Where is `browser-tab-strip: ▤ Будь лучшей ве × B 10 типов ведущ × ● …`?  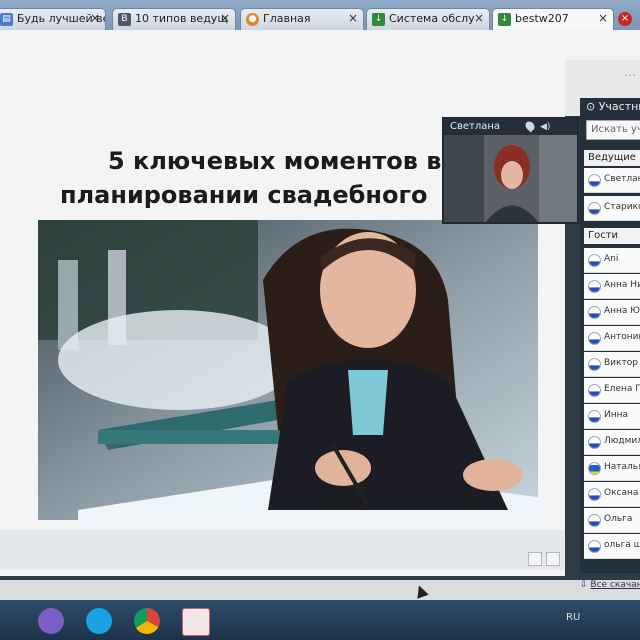
browser-tab-strip: ▤ Будь лучшей ве × B 10 типов ведущ × ● … is located at coordinates (320, 15).